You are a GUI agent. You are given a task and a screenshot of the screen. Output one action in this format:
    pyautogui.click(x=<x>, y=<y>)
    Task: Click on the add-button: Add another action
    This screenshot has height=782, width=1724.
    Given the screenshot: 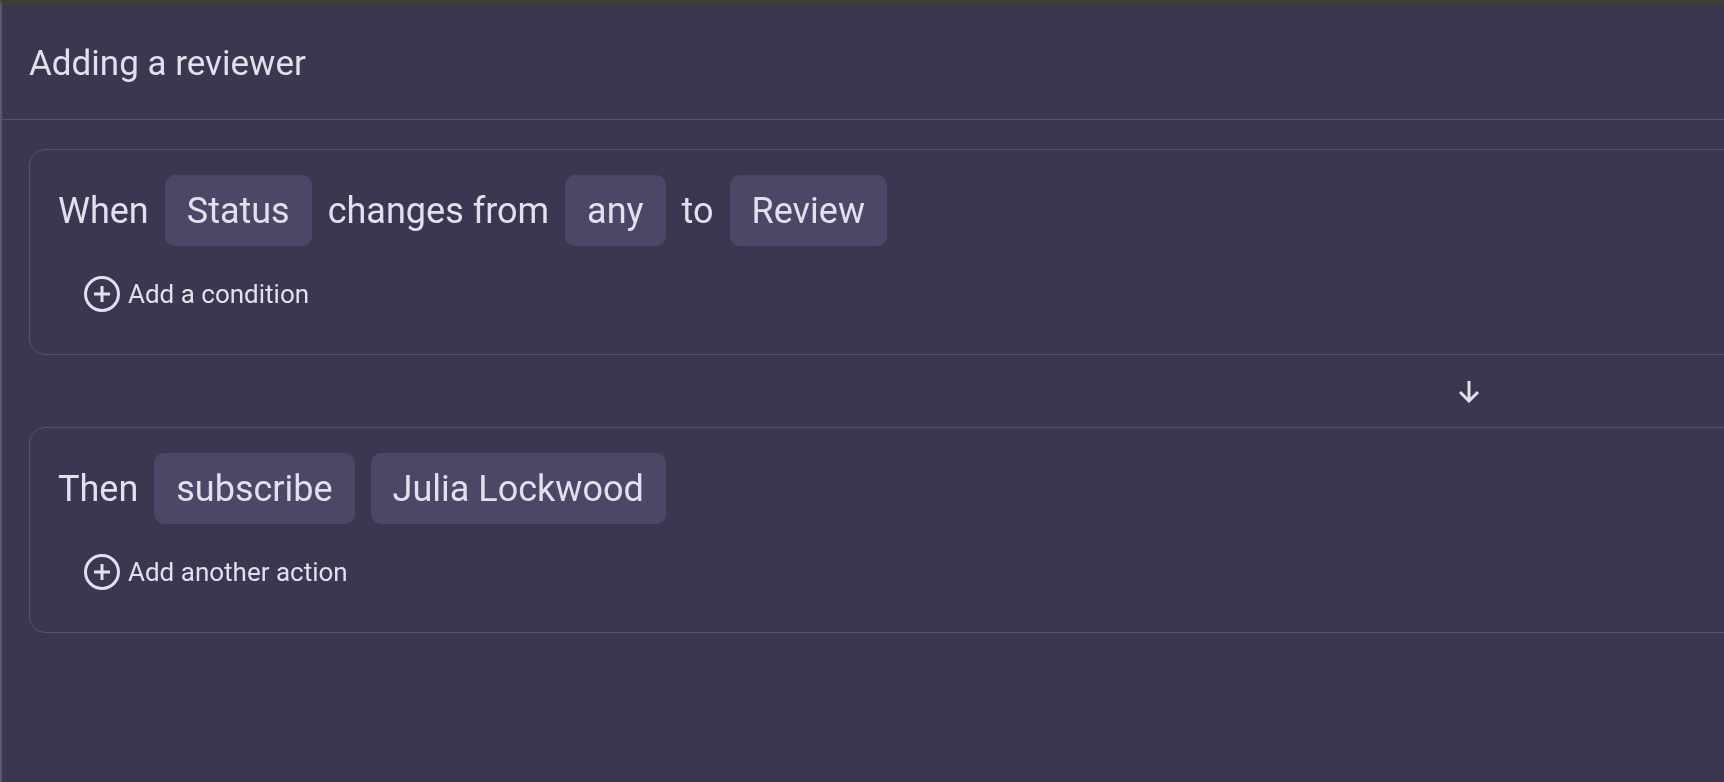 What is the action you would take?
    pyautogui.click(x=215, y=572)
    